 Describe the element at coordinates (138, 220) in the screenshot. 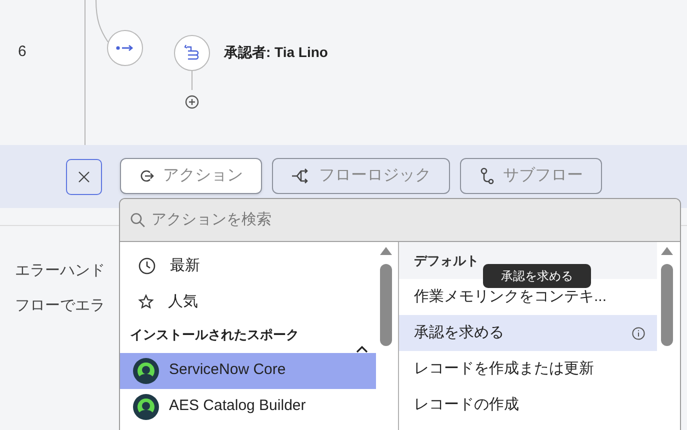

I see `search-icon` at that location.